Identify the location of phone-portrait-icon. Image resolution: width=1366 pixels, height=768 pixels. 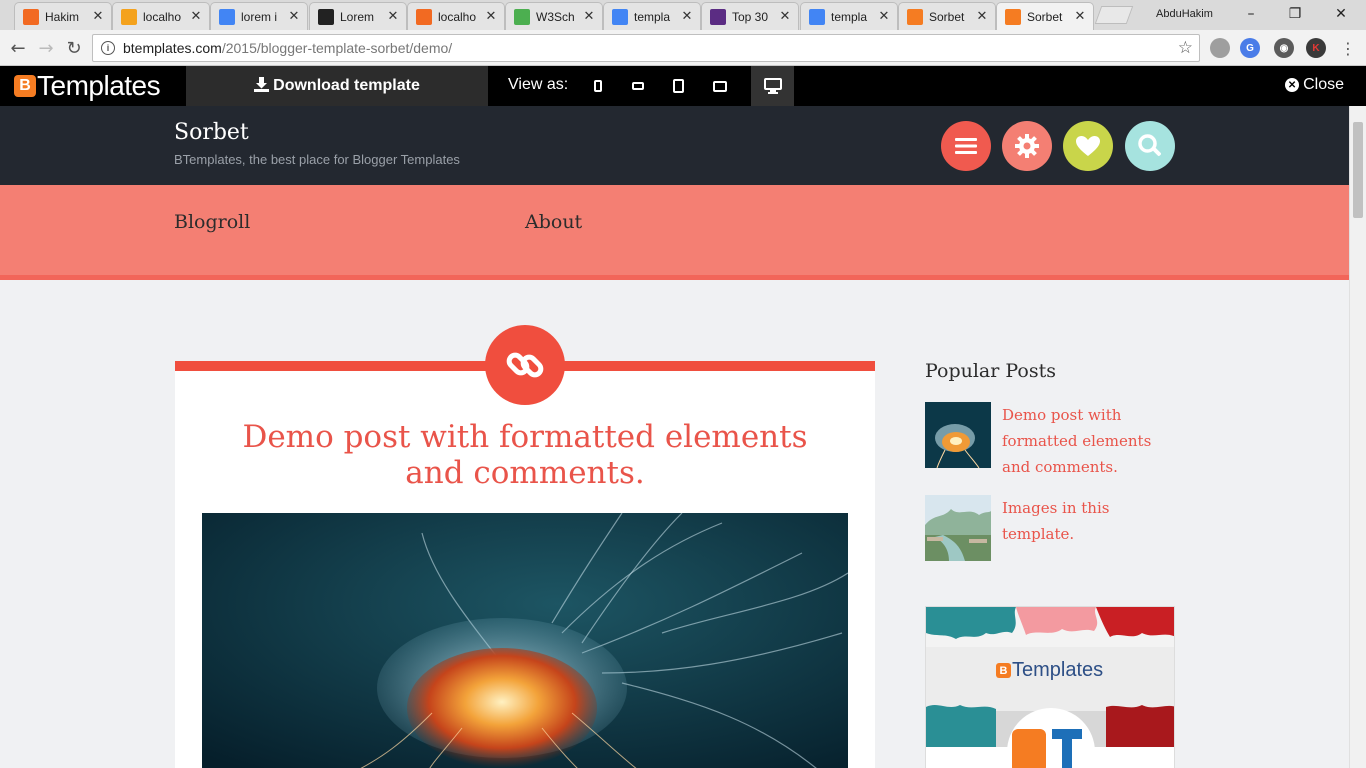
(598, 86).